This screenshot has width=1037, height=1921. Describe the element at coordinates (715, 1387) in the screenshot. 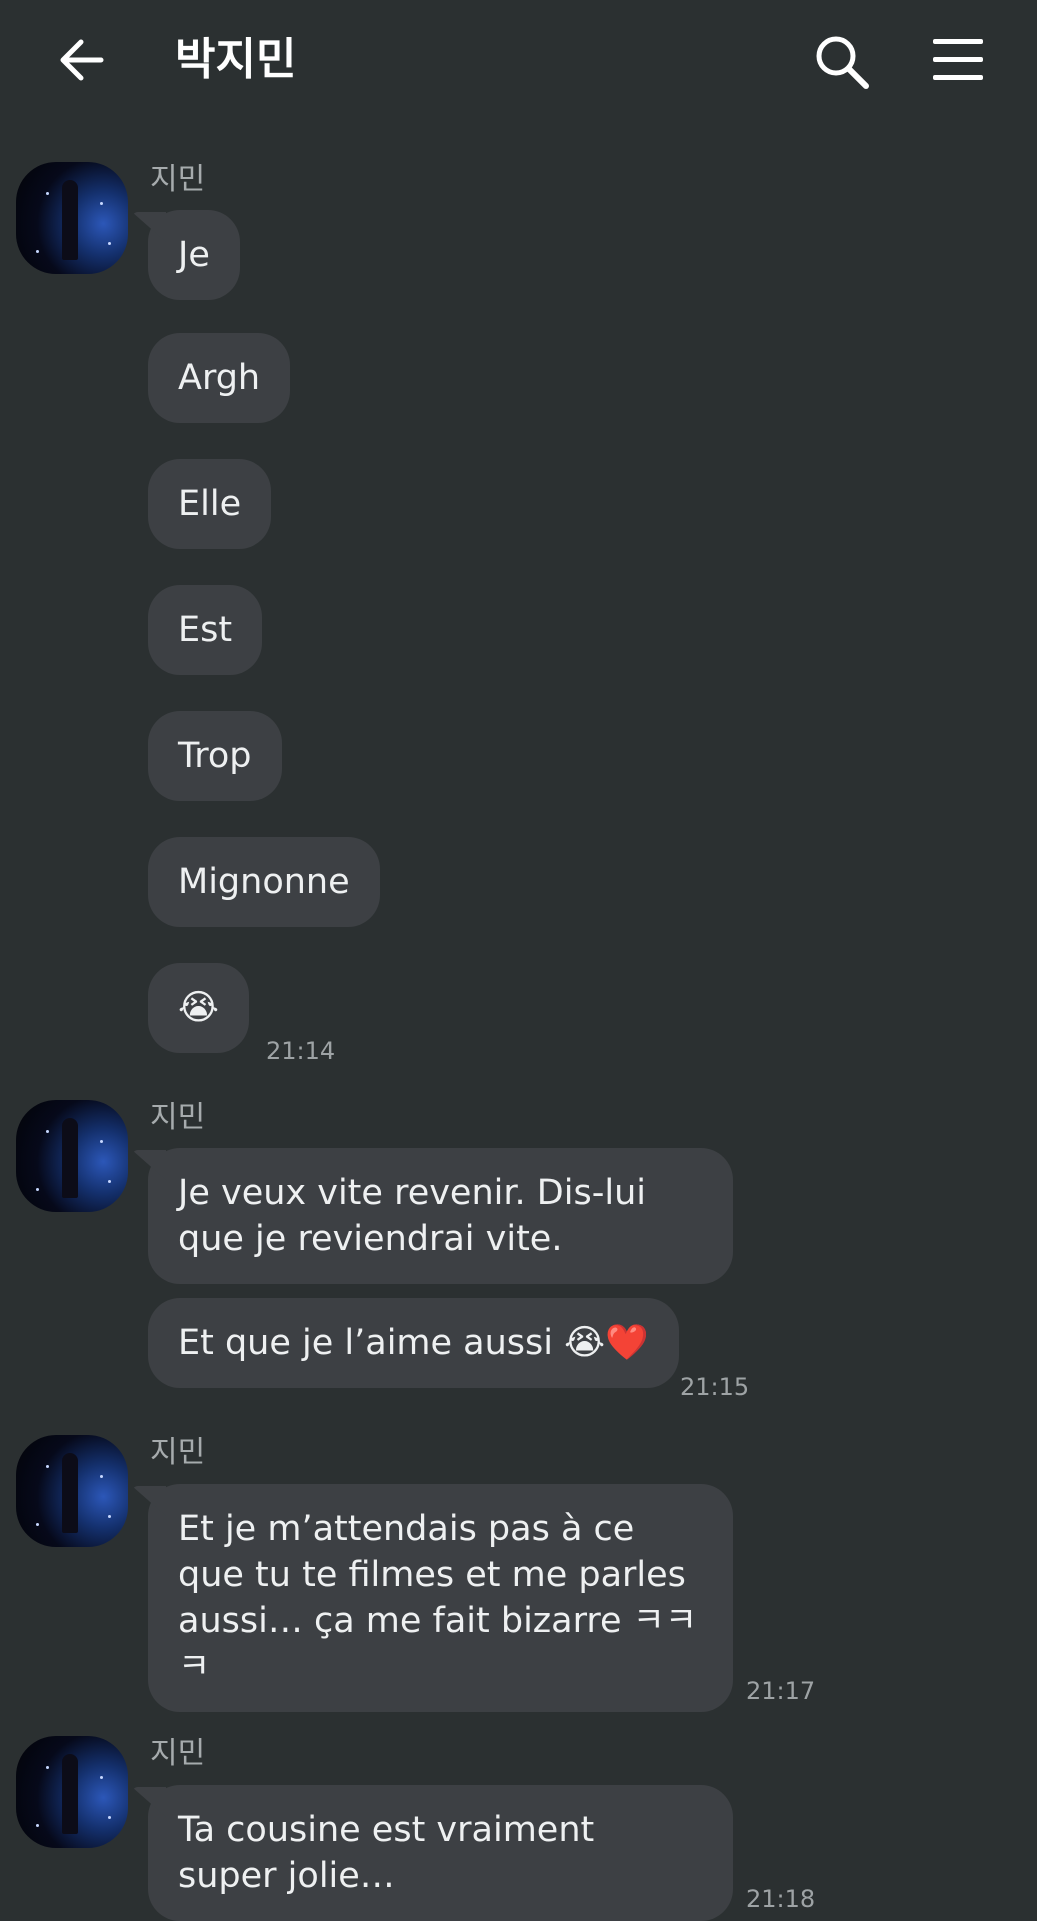

I see `message-time: 21:15` at that location.